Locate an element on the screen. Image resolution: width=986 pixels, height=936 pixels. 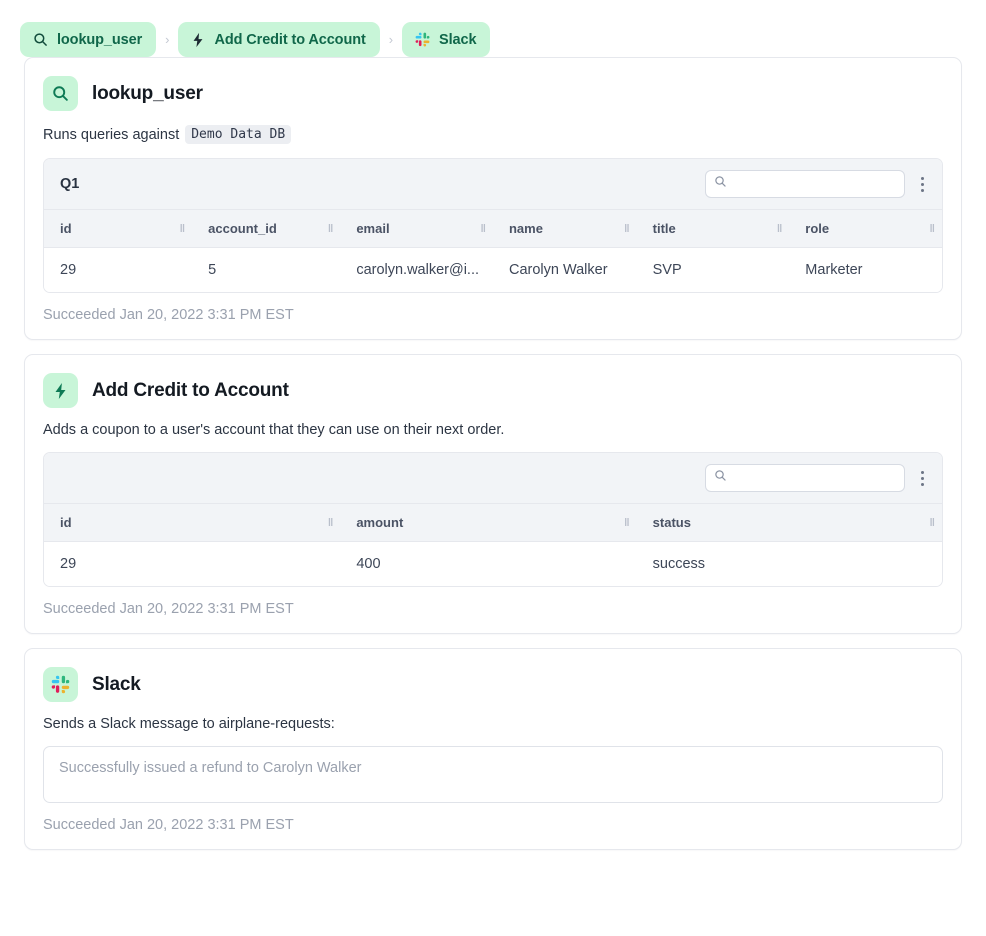
breadcrumb-item-slack: Slack is located at coordinates (446, 39).